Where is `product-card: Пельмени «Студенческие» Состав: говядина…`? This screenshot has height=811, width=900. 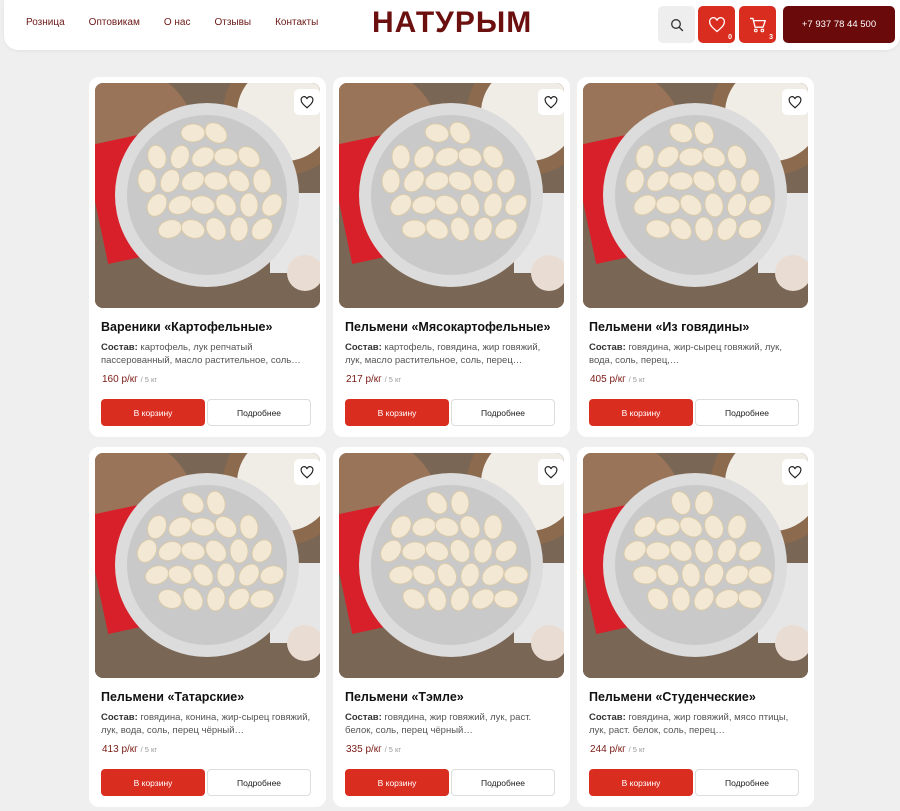 product-card: Пельмени «Студенческие» Состав: говядина… is located at coordinates (695, 627).